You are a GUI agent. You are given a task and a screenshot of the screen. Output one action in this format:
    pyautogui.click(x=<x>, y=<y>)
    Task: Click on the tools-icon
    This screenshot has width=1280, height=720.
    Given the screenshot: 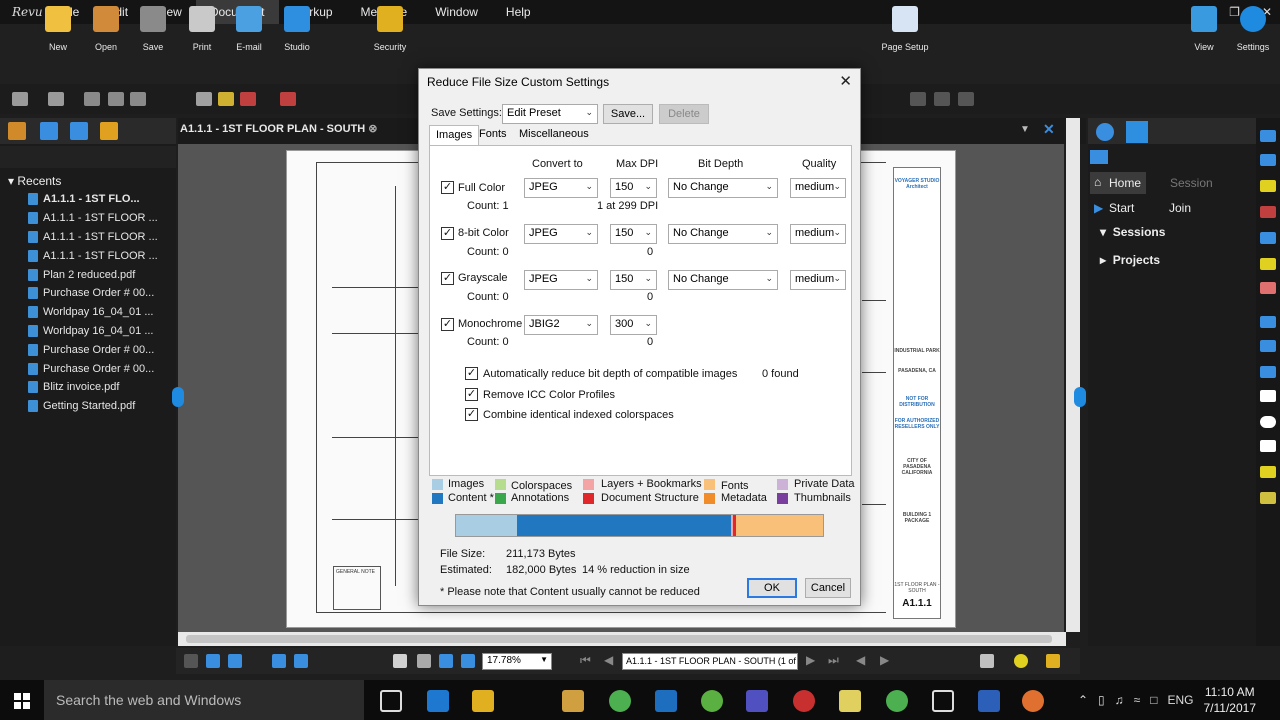 What is the action you would take?
    pyautogui.click(x=1099, y=157)
    